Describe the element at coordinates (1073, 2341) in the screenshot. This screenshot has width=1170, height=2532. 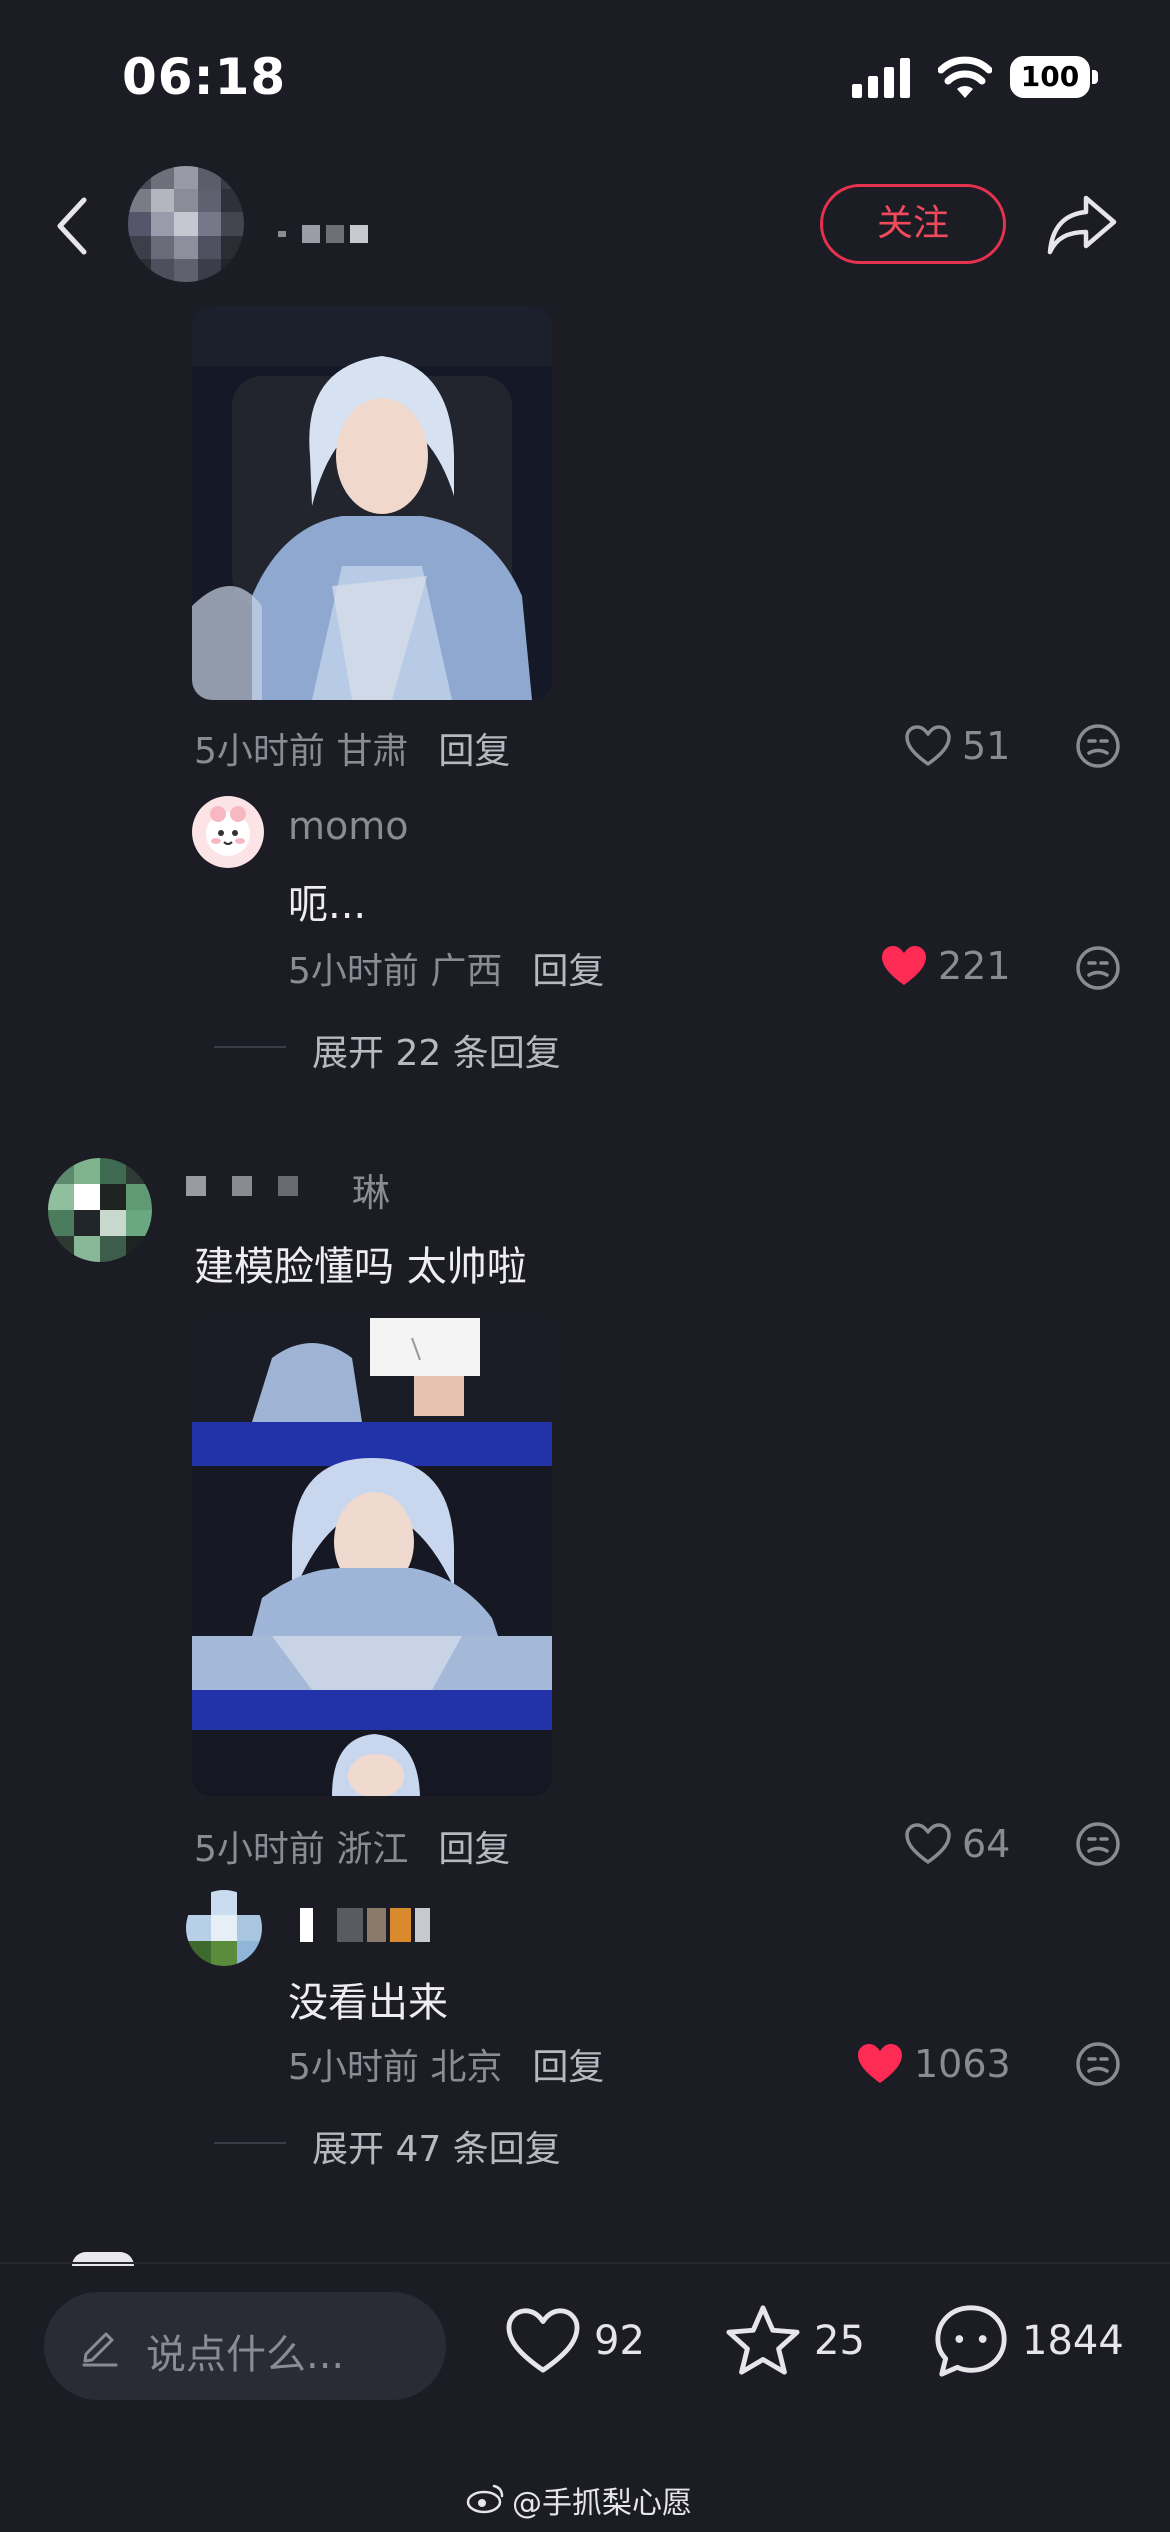
I see `post-comment-count: 1844` at that location.